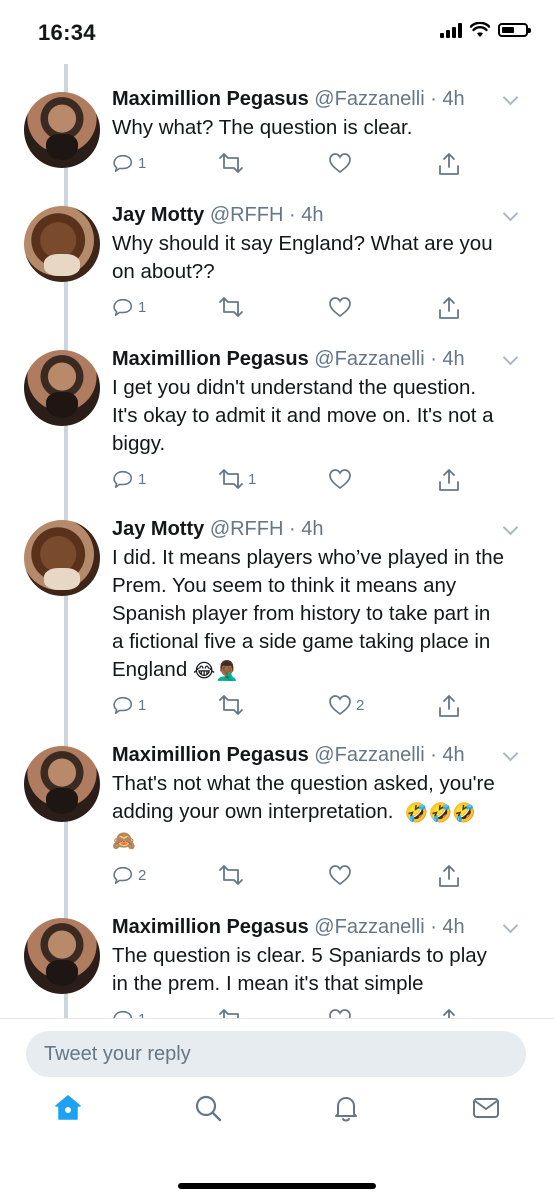 This screenshot has height=1201, width=554. What do you see at coordinates (215, 671) in the screenshot?
I see `emoji: 😂🤦🏾‍♂️` at bounding box center [215, 671].